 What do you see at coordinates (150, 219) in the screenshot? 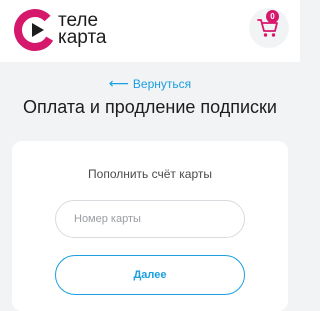
I see `card-number-input` at bounding box center [150, 219].